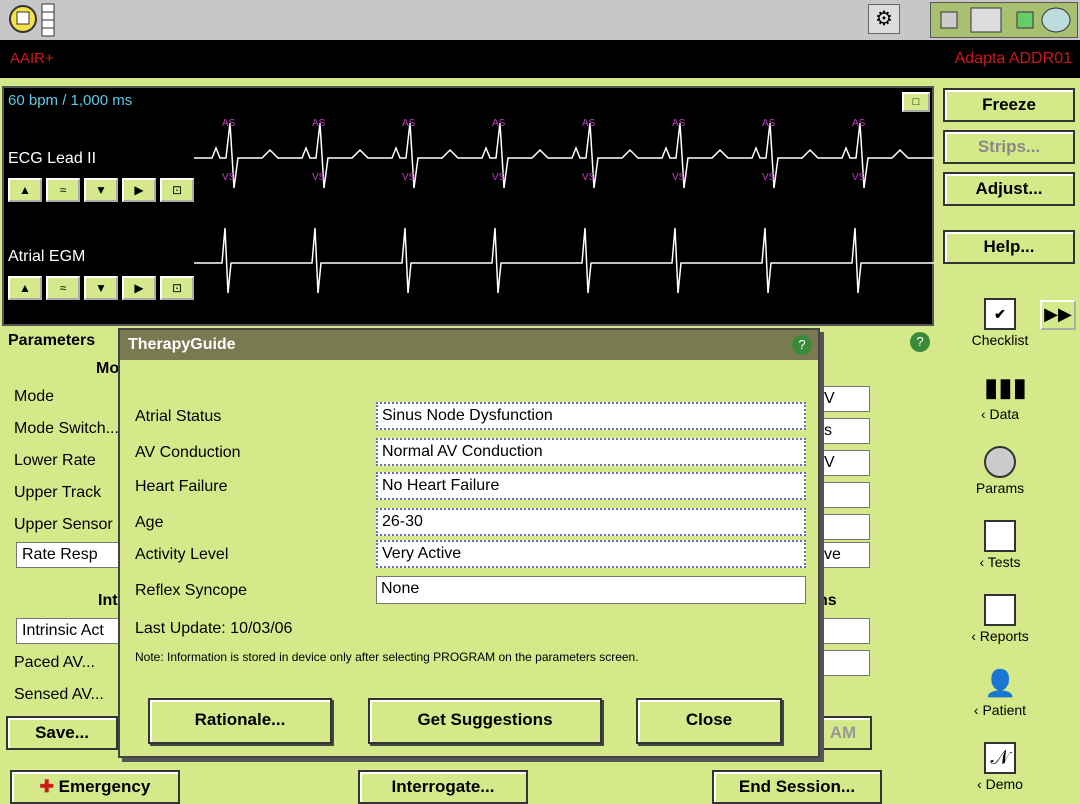 The height and width of the screenshot is (804, 1080). Describe the element at coordinates (1004, 20) in the screenshot. I see `view-switch` at that location.